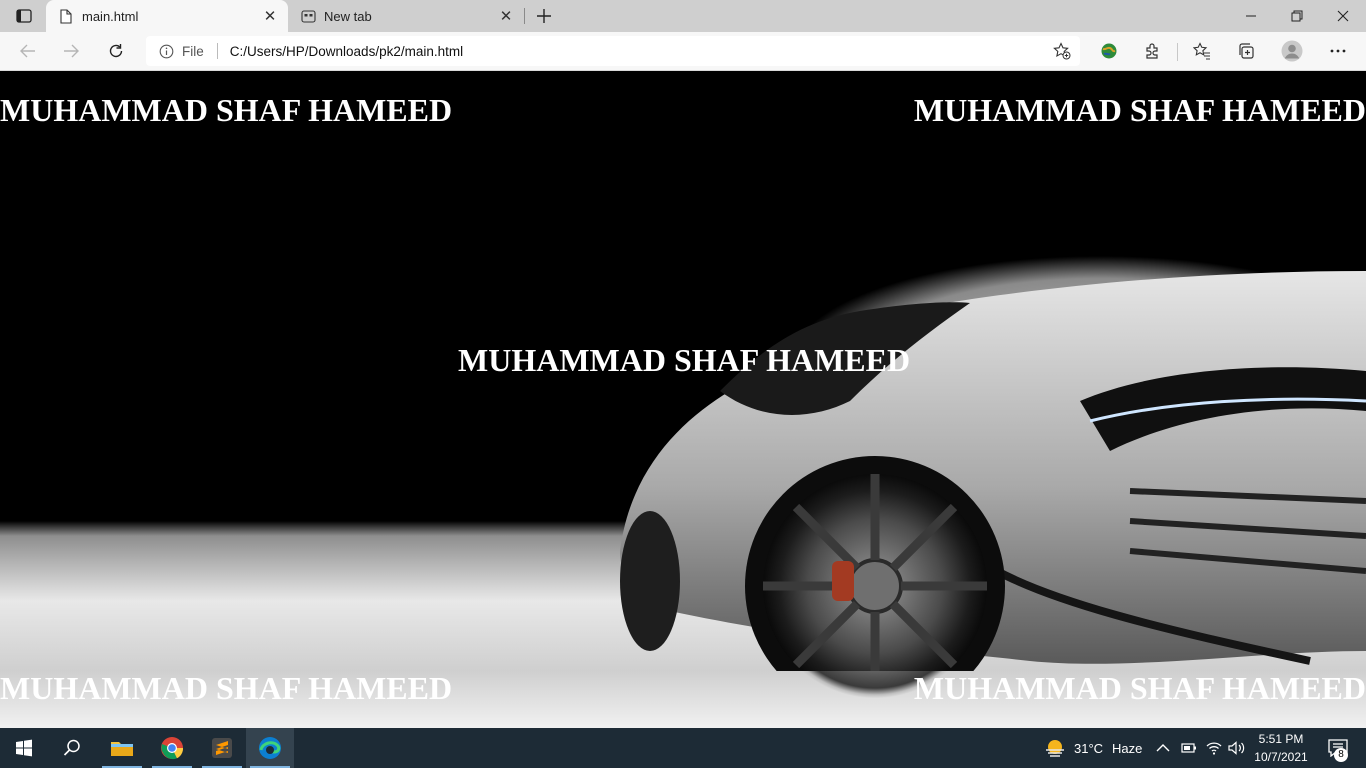  I want to click on start-button, so click(24, 748).